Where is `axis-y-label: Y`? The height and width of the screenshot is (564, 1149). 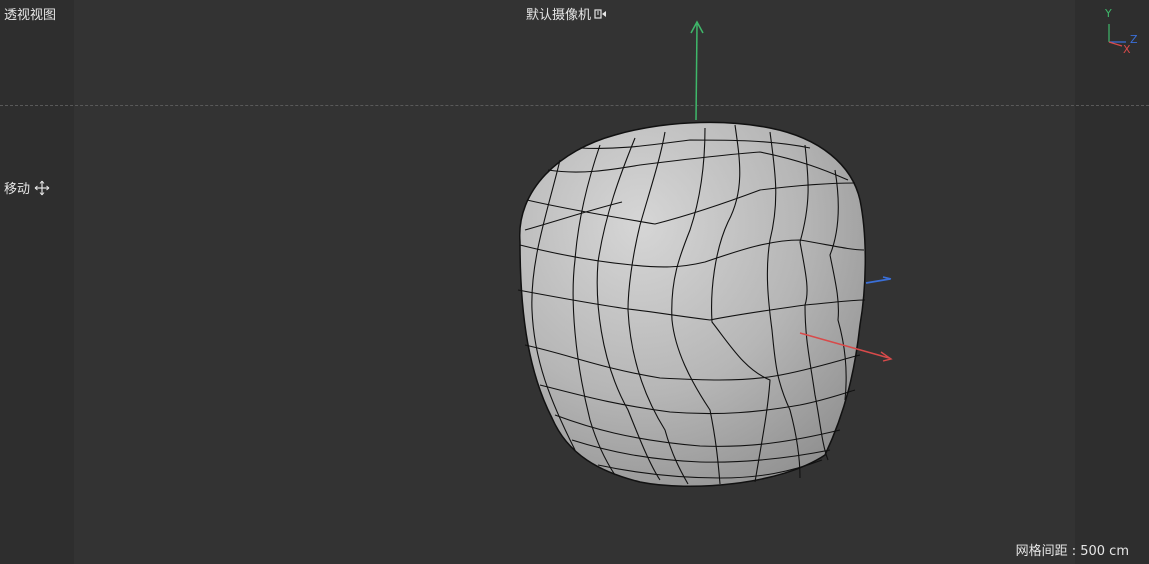 axis-y-label: Y is located at coordinates (1108, 13).